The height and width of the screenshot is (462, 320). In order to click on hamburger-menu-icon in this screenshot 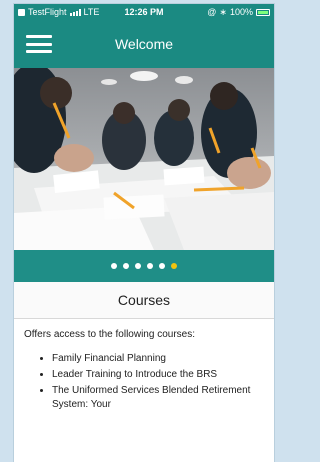, I will do `click(39, 44)`.